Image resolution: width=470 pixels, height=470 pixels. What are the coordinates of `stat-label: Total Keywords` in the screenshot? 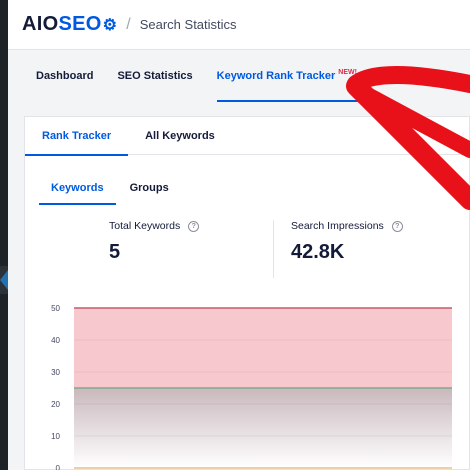 It's located at (145, 226).